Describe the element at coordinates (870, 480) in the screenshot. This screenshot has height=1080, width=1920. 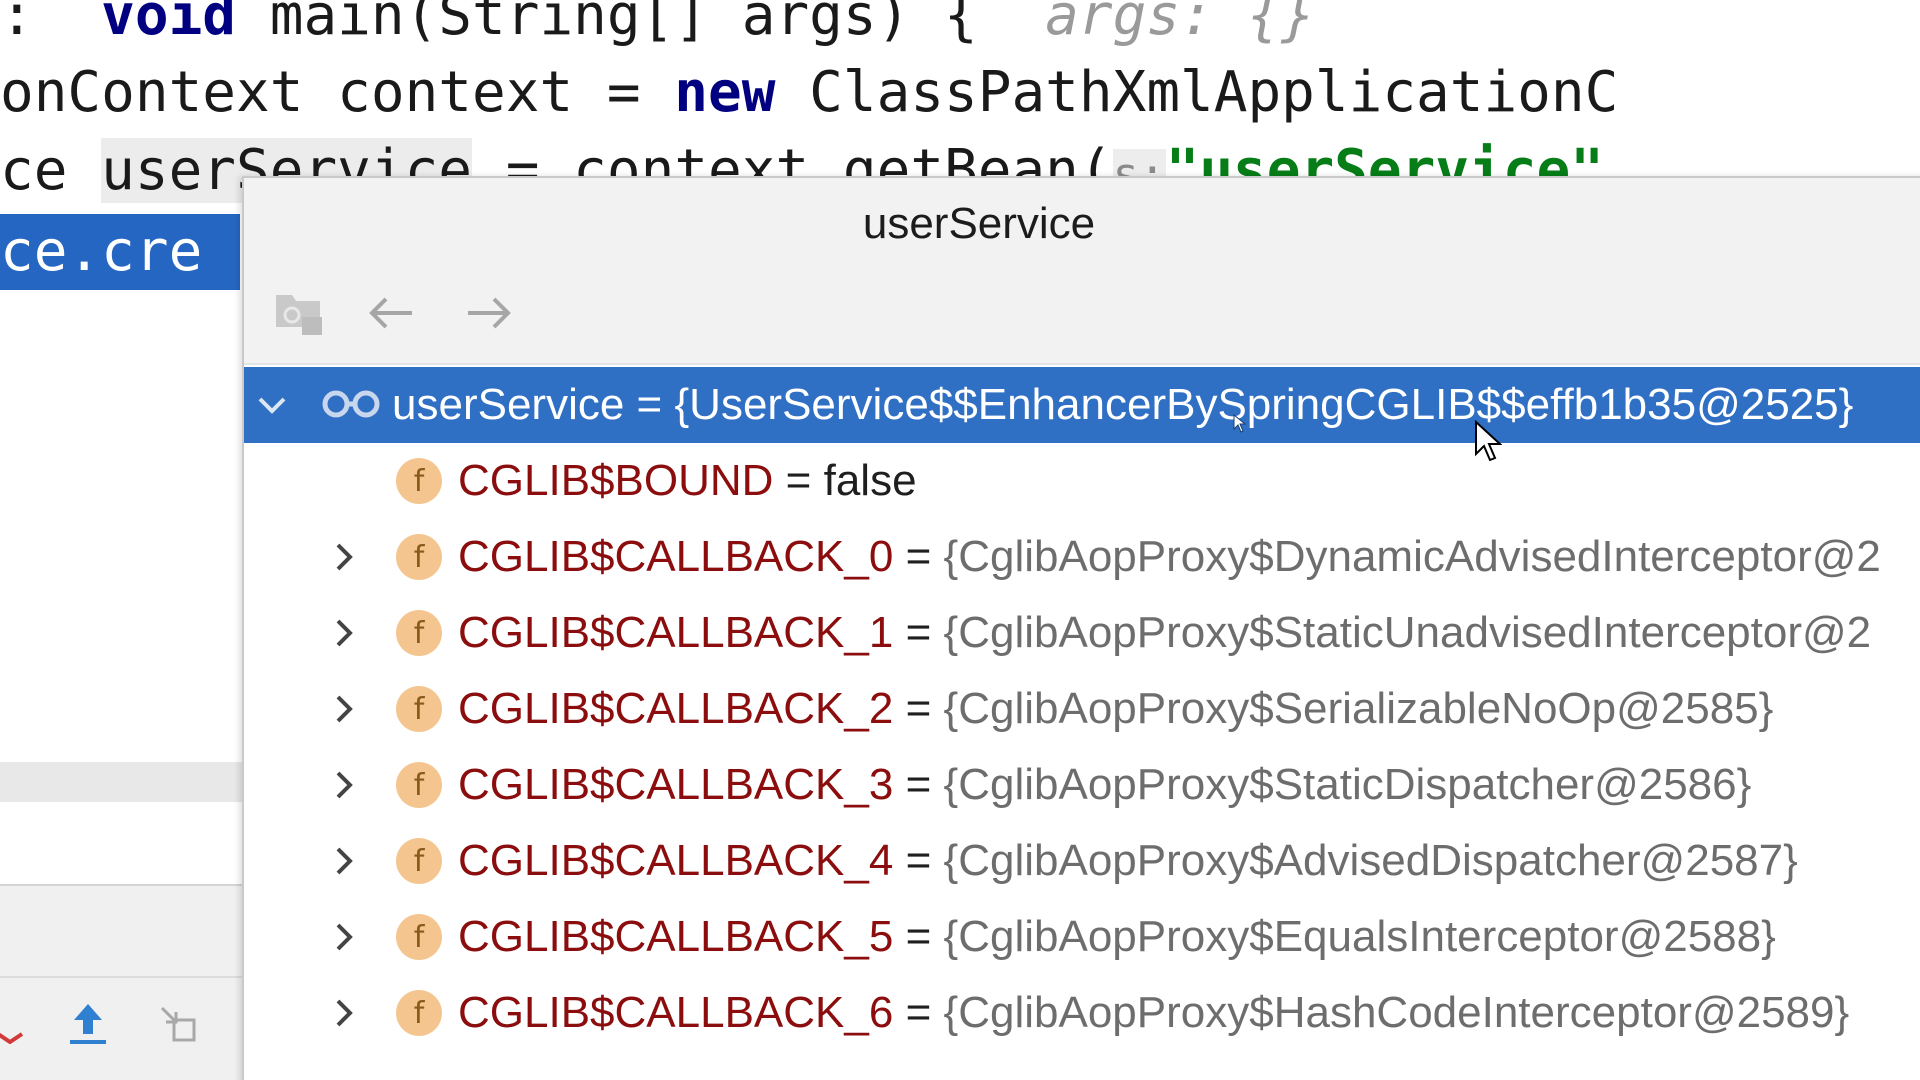
I see `field-value: false` at that location.